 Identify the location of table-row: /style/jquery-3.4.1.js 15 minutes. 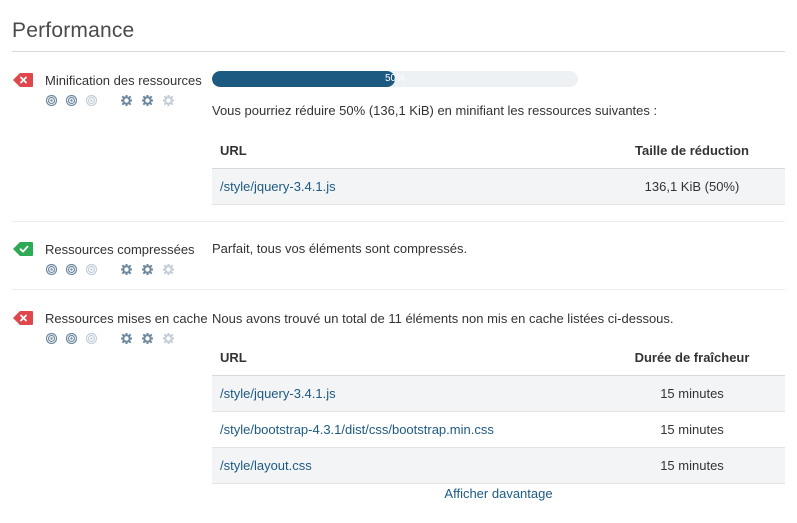
(498, 393).